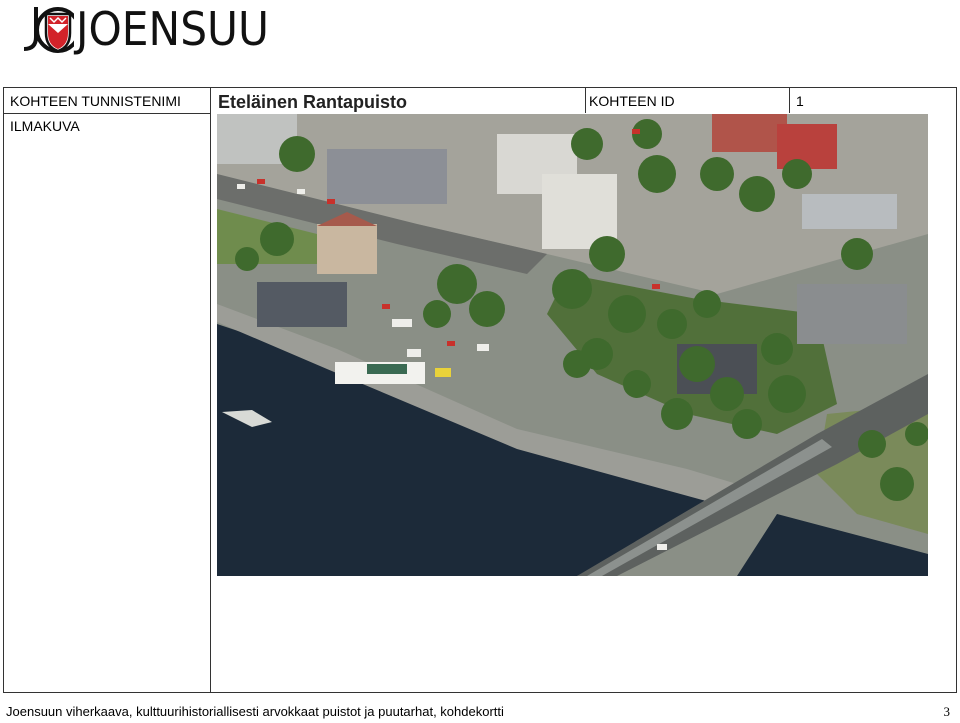 The height and width of the screenshot is (723, 960). What do you see at coordinates (107, 113) in the screenshot?
I see `row-divider` at bounding box center [107, 113].